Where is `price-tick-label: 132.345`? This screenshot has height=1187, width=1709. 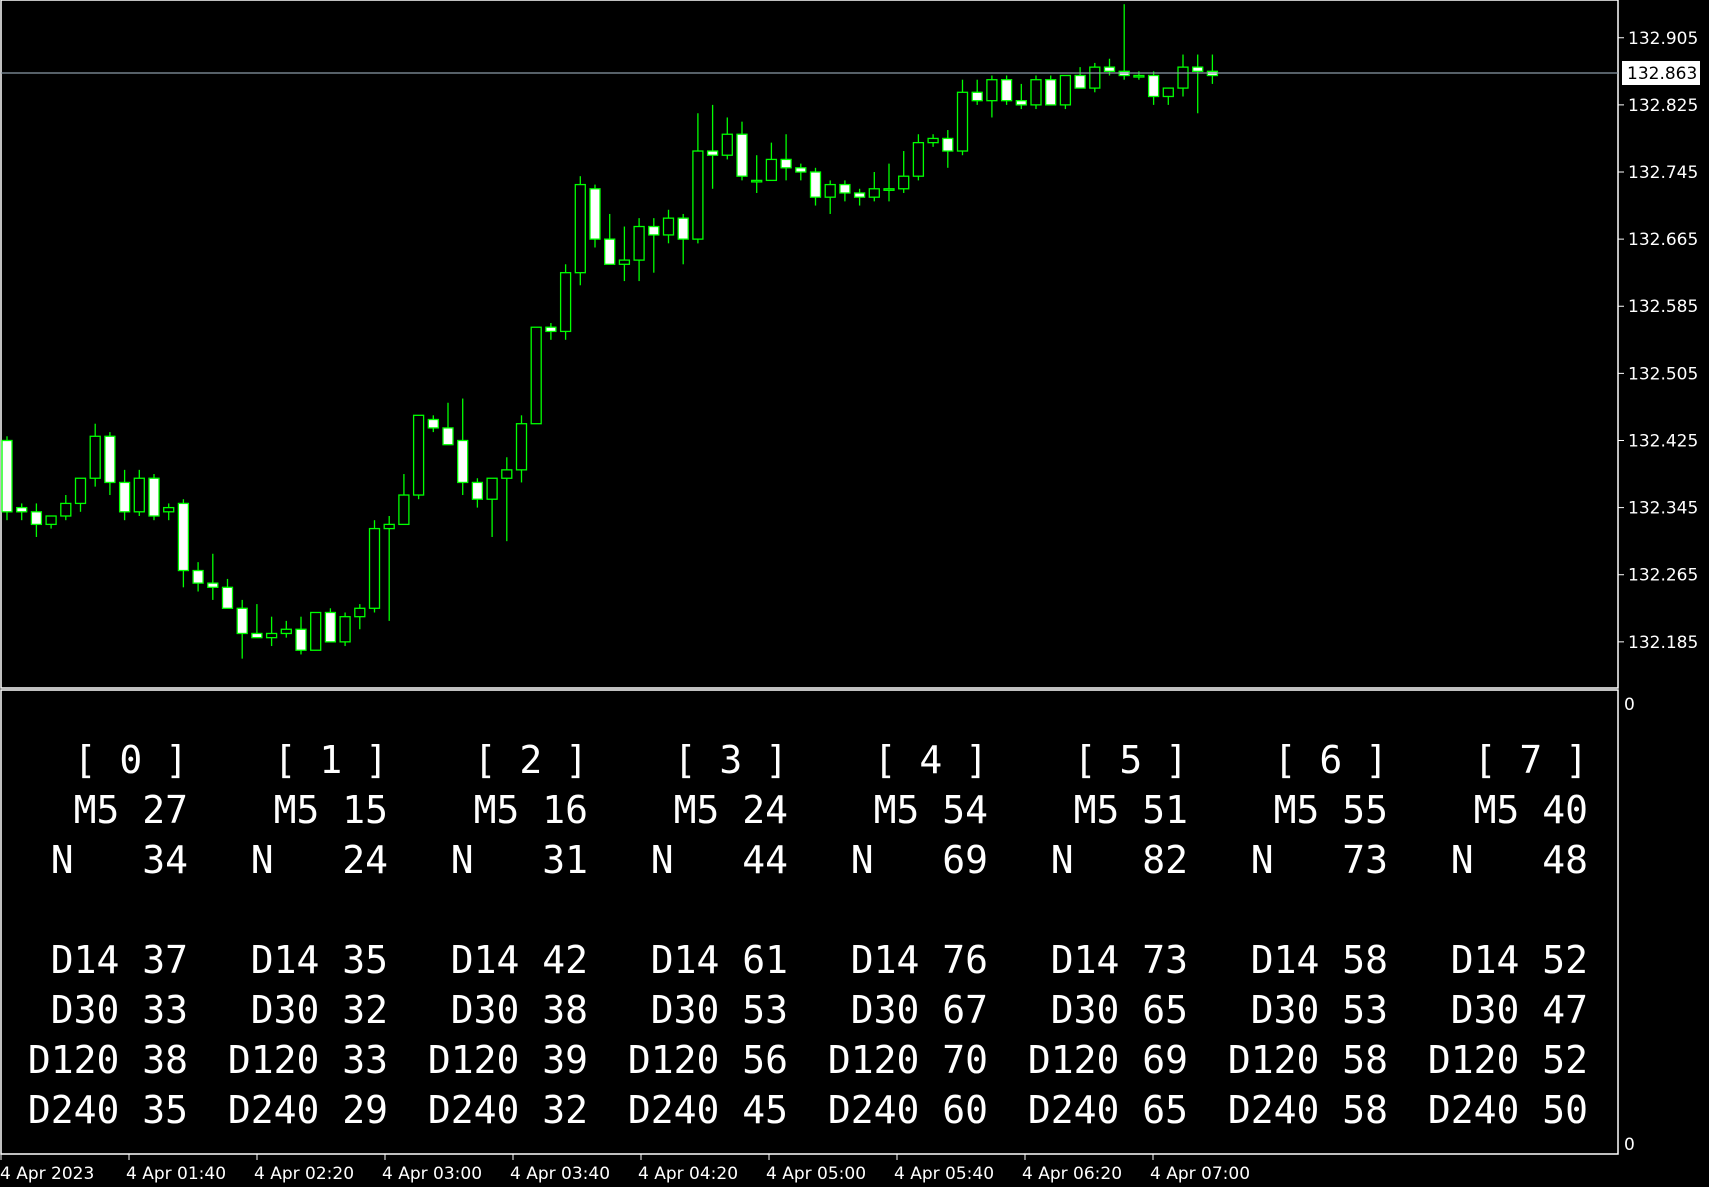
price-tick-label: 132.345 is located at coordinates (1663, 509).